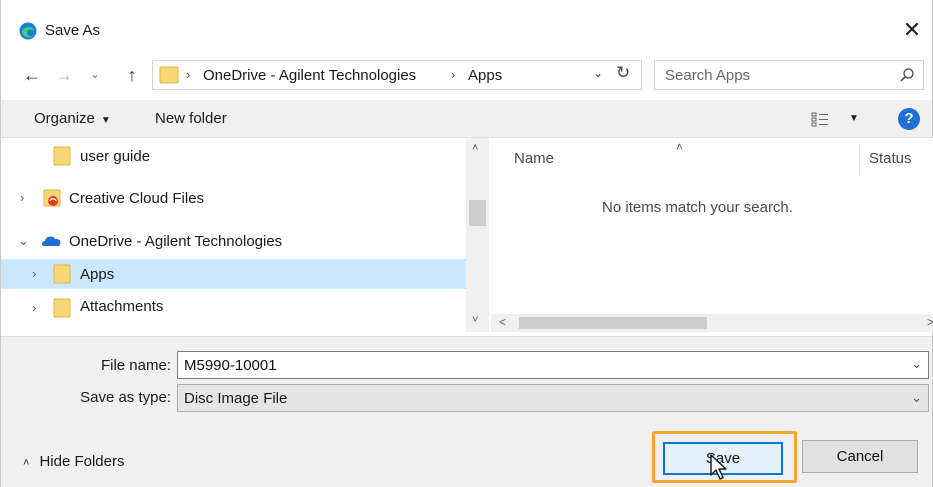  Describe the element at coordinates (475, 320) in the screenshot. I see `scroll-down-icon: ˅` at that location.